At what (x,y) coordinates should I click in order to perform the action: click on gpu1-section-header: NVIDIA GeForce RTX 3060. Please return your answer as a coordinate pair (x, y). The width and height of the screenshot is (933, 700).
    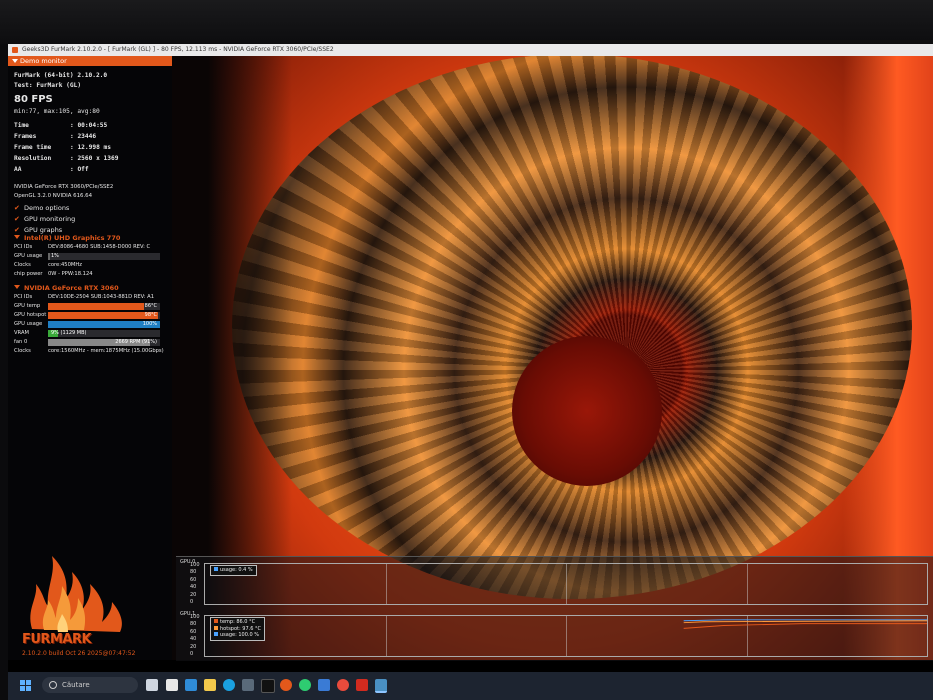
    Looking at the image, I should click on (66, 288).